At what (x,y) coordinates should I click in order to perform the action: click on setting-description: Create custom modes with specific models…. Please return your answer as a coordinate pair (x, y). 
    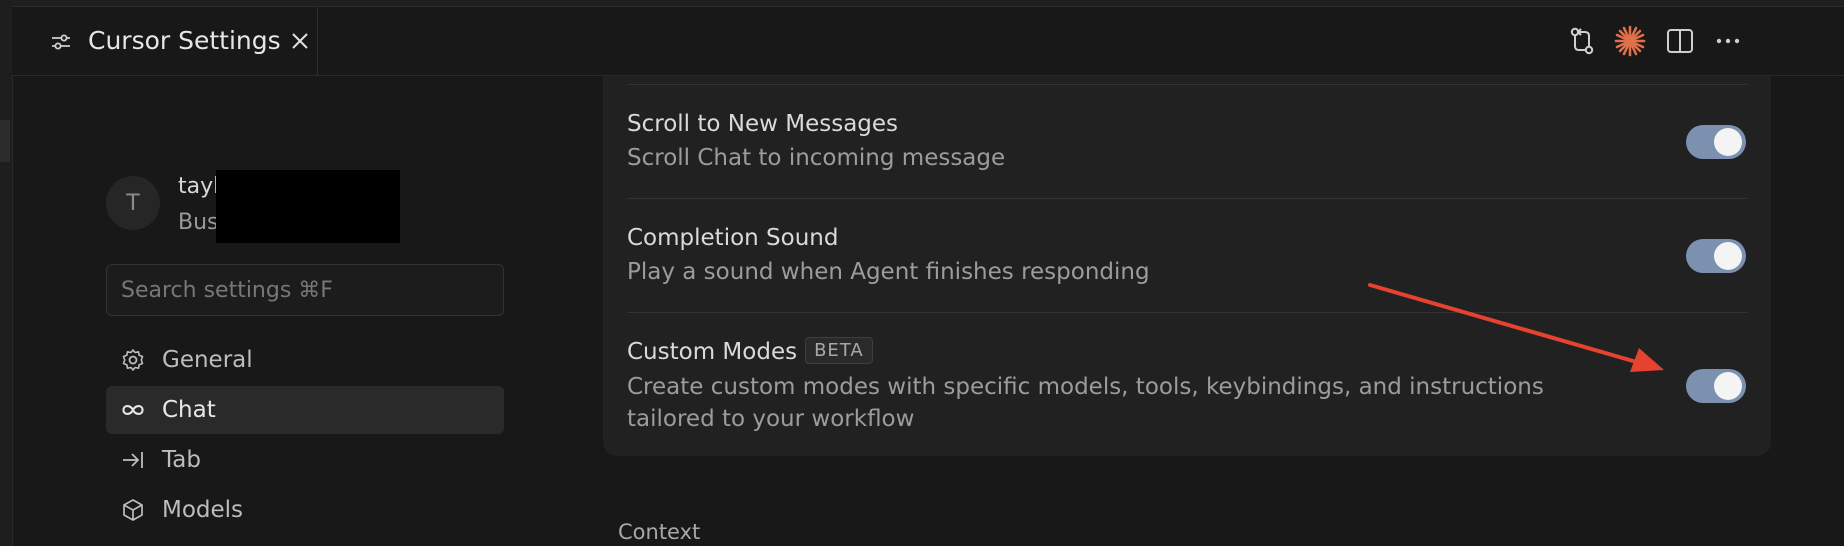
    Looking at the image, I should click on (1085, 403).